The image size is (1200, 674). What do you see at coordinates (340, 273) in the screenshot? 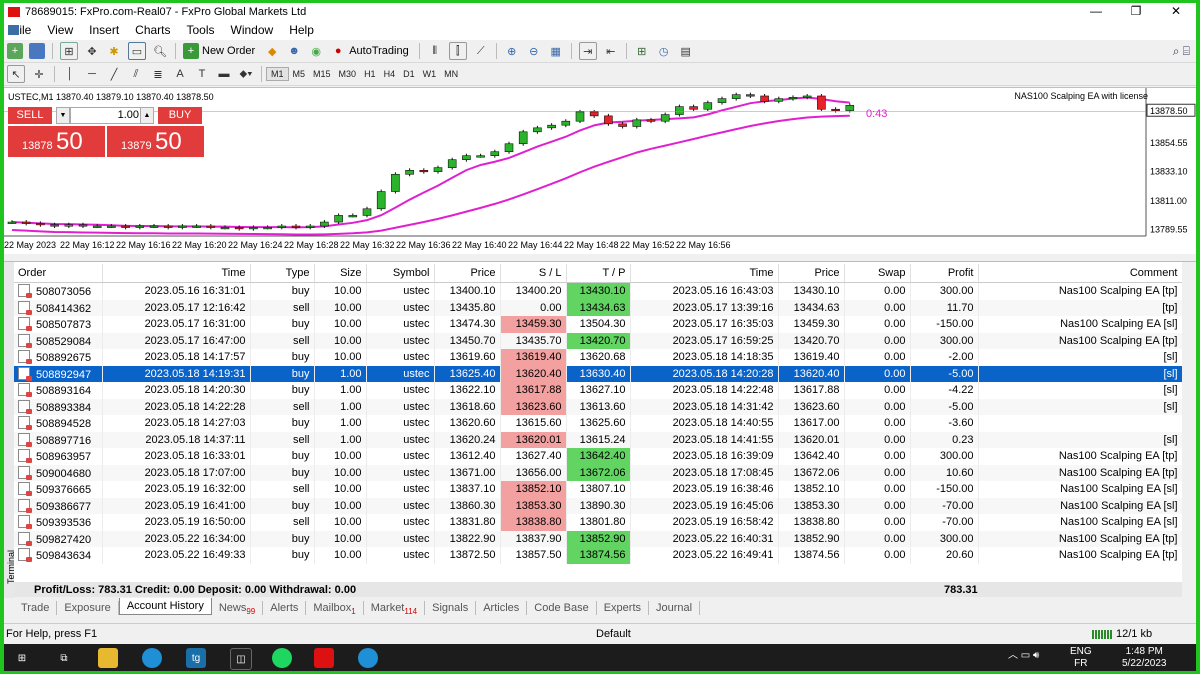
I see `column-header-3: Size` at bounding box center [340, 273].